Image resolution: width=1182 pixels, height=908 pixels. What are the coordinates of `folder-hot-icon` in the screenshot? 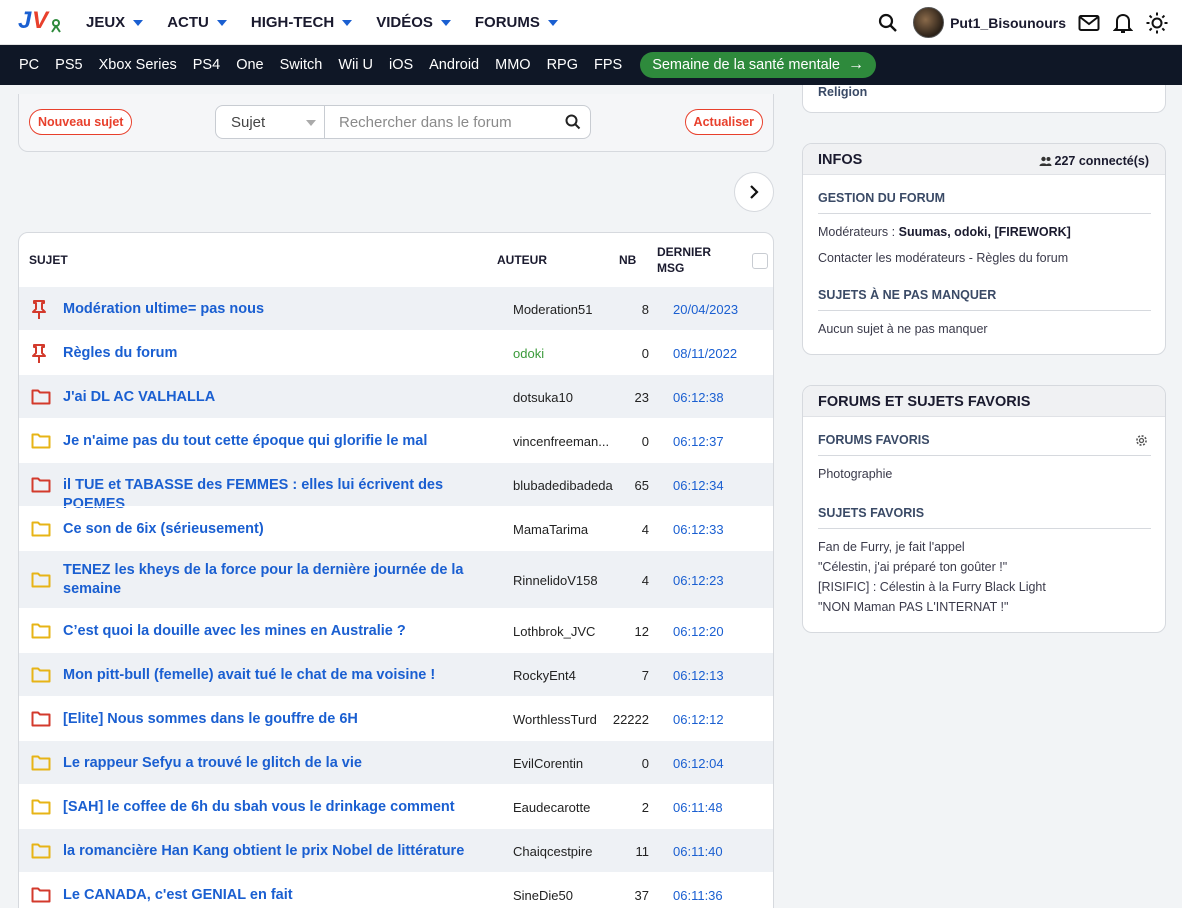 It's located at (41, 485).